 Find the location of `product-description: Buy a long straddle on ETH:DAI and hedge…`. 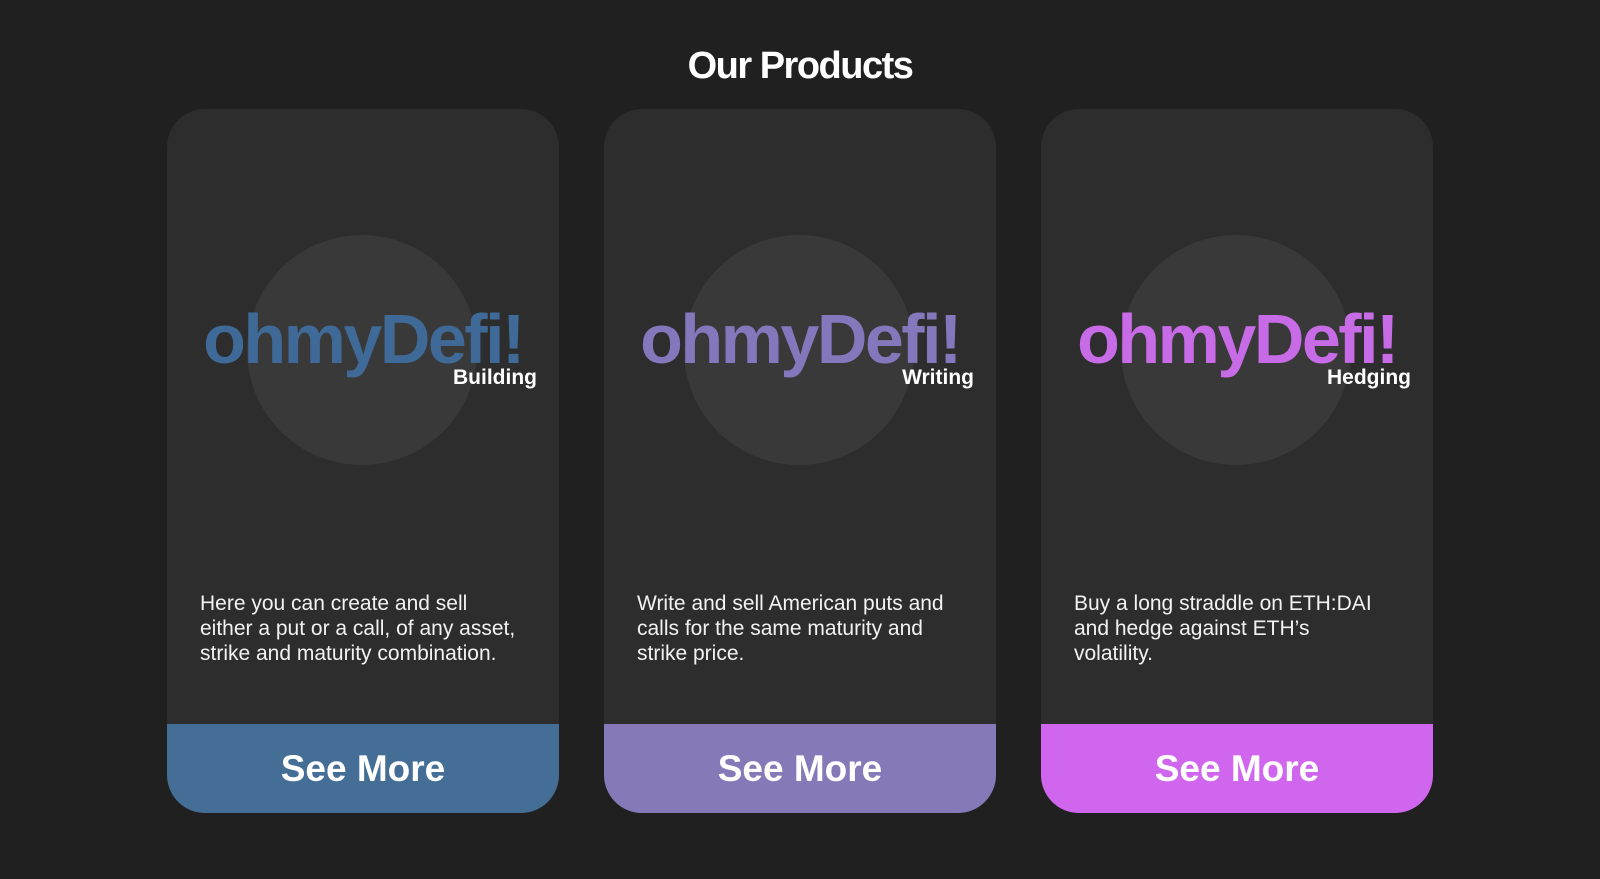

product-description: Buy a long straddle on ETH:DAI and hedge… is located at coordinates (1223, 628).